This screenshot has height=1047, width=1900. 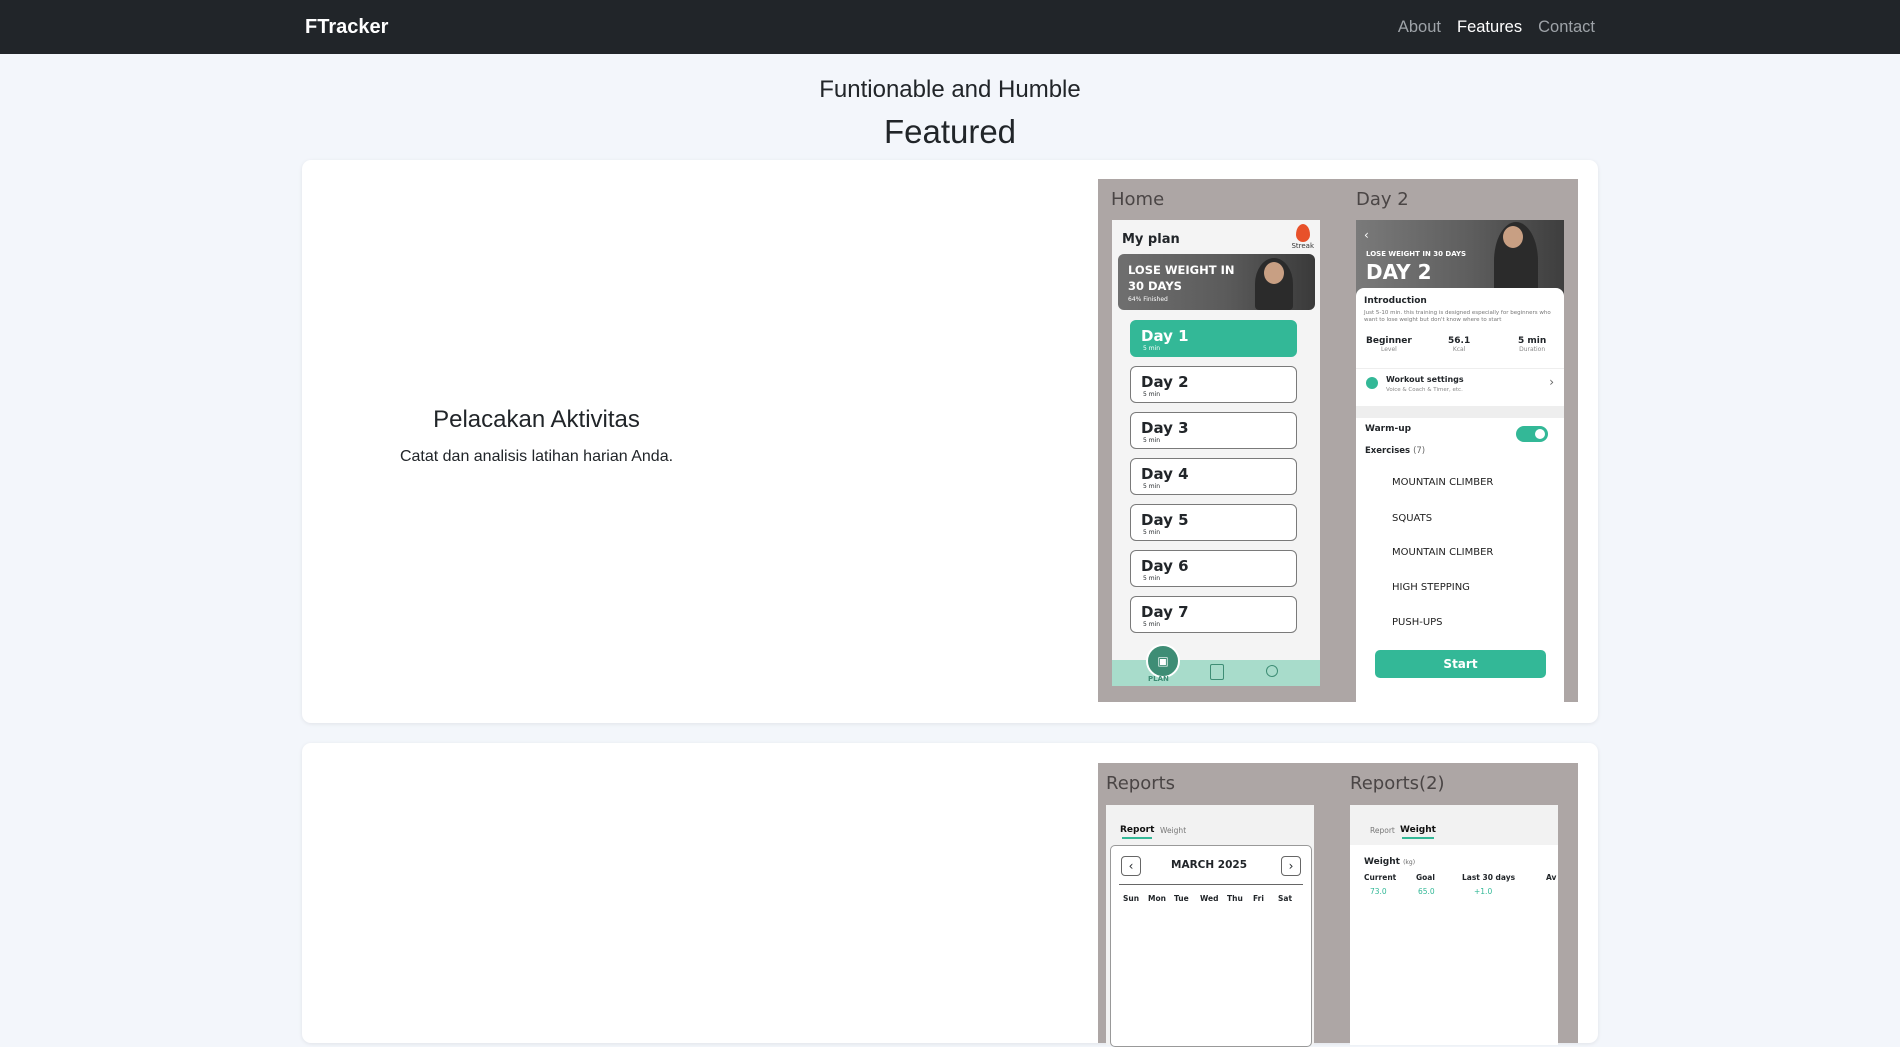 I want to click on exercise-item: PUSH-UPS, so click(x=1417, y=622).